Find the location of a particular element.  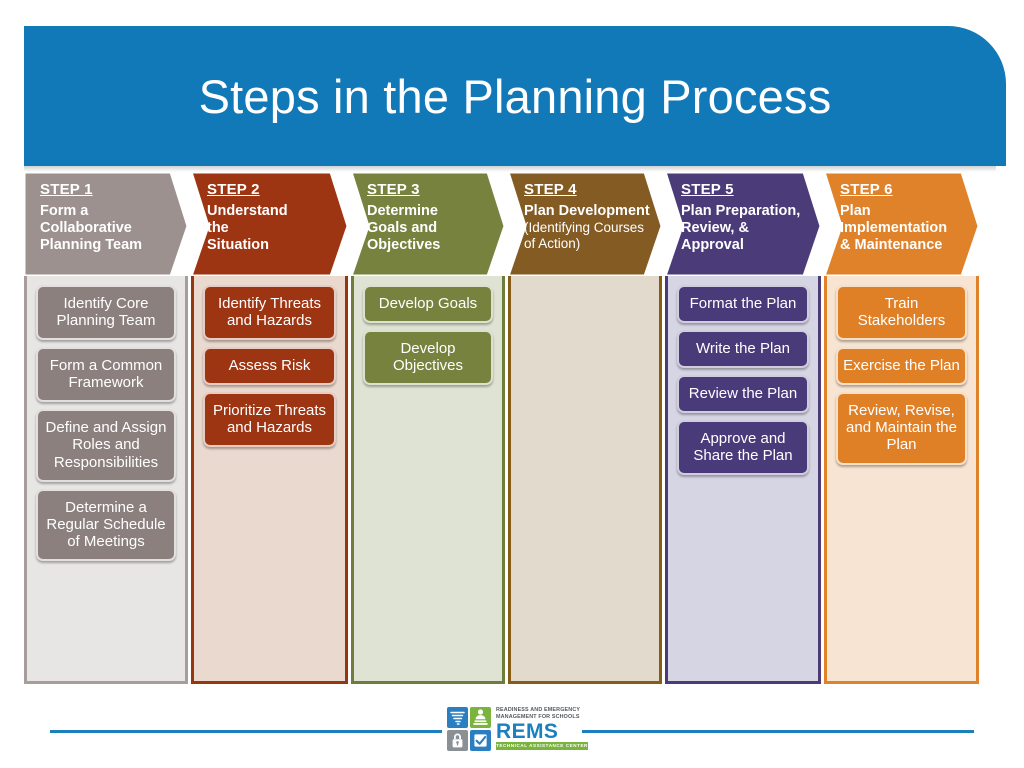

step-subtitle-line: of Action) is located at coordinates (552, 243).